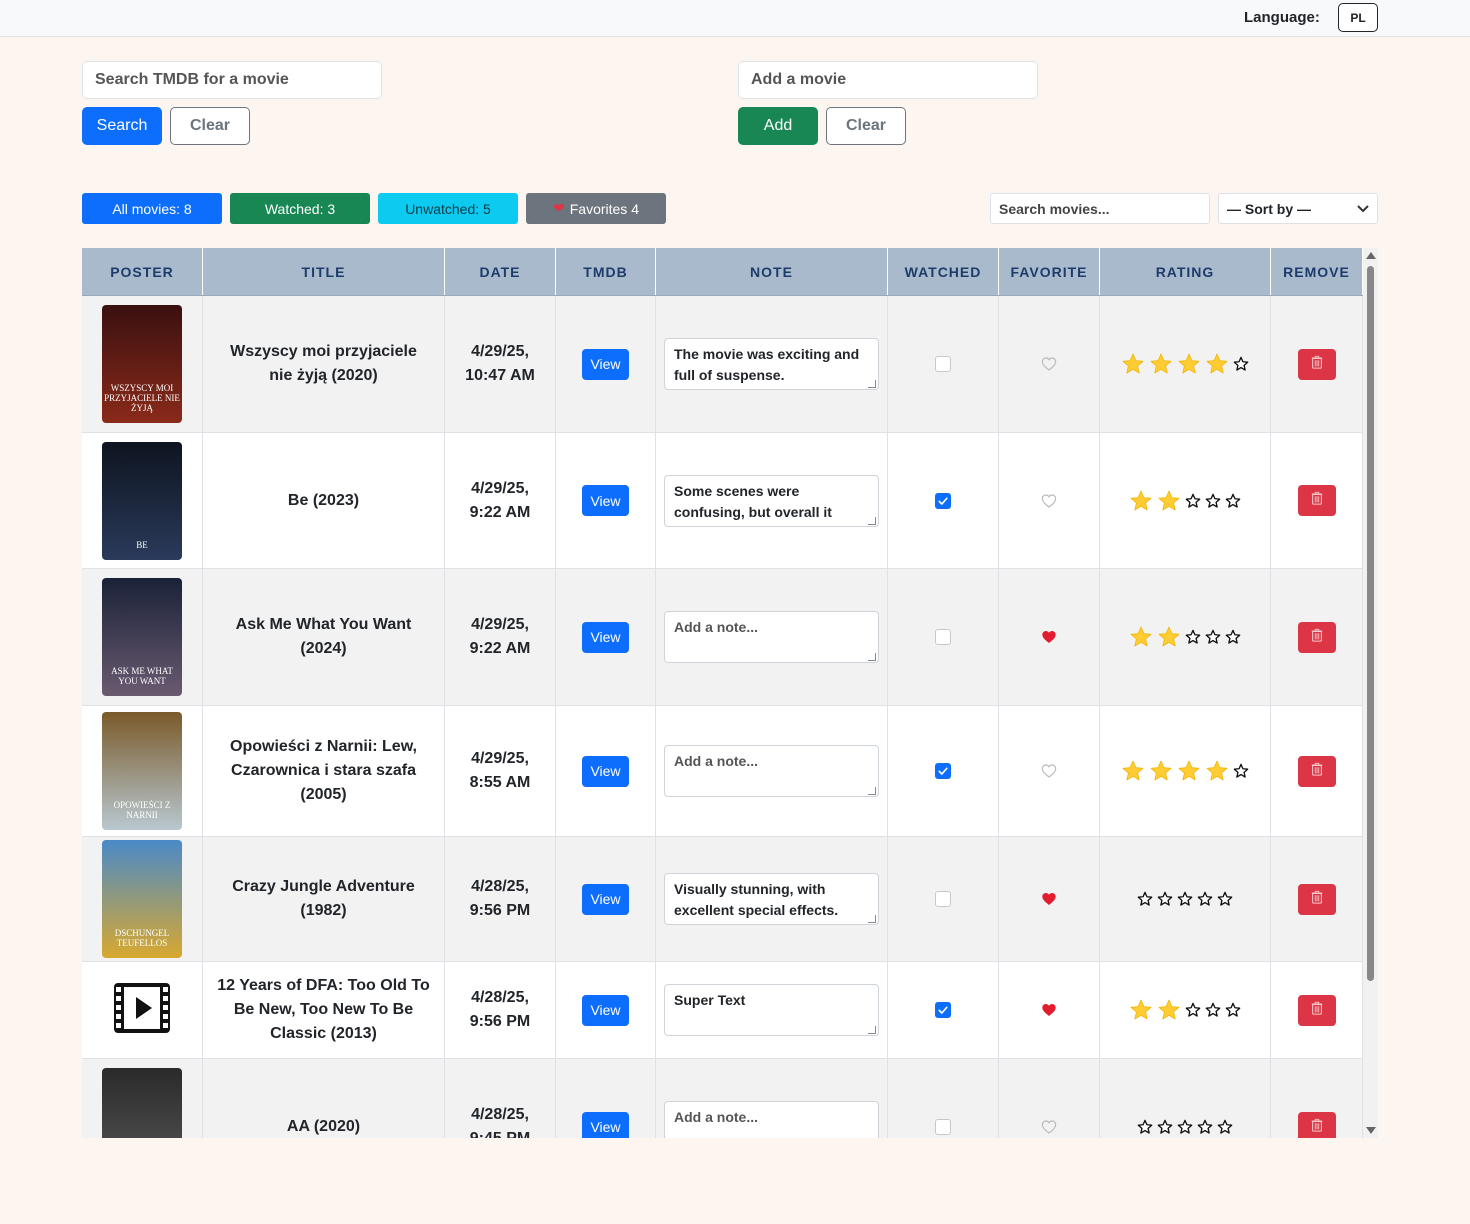 The height and width of the screenshot is (1224, 1470). What do you see at coordinates (771, 1010) in the screenshot?
I see `note-textarea: Super Text` at bounding box center [771, 1010].